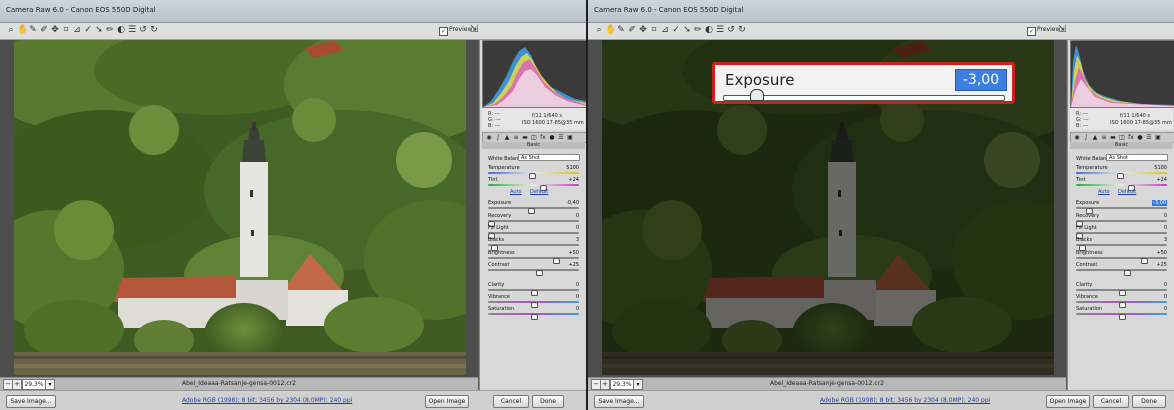  Describe the element at coordinates (1159, 203) in the screenshot. I see `slider-value-exposure: -3,00` at that location.